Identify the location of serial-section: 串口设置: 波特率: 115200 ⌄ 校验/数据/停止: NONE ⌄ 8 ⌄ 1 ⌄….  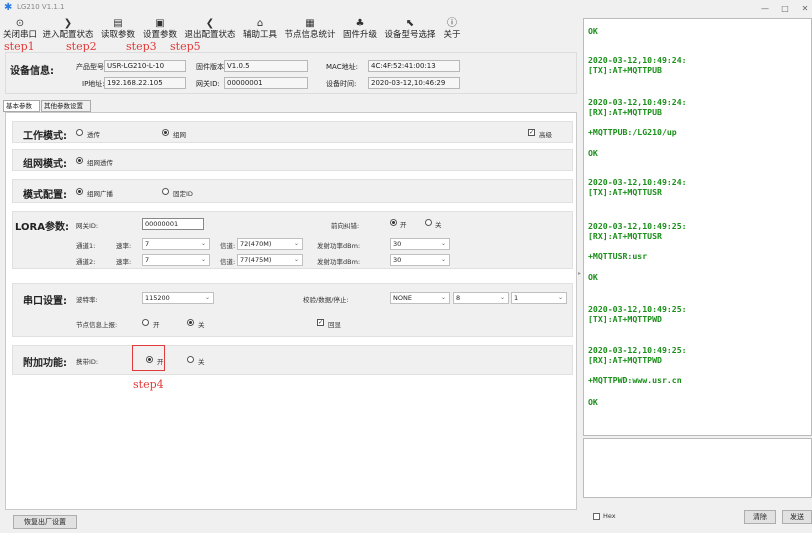
(292, 310).